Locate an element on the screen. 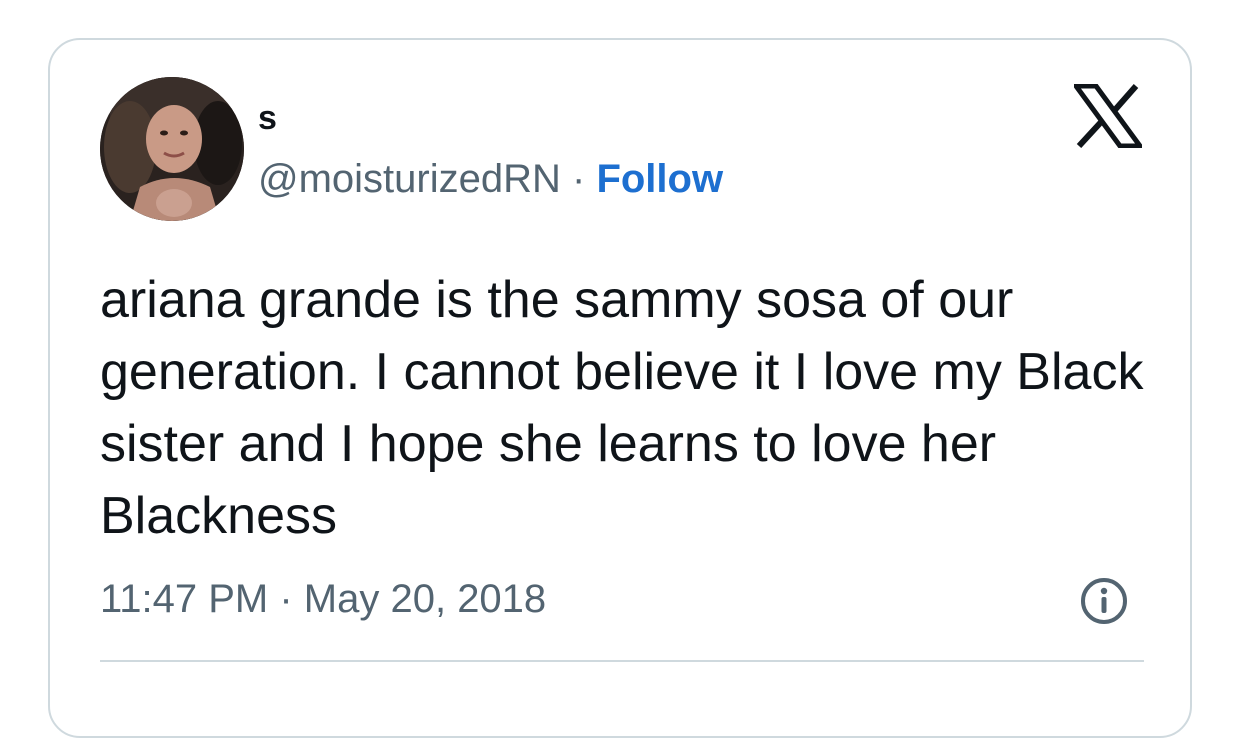 The height and width of the screenshot is (738, 1242). x-logo-icon is located at coordinates (1108, 116).